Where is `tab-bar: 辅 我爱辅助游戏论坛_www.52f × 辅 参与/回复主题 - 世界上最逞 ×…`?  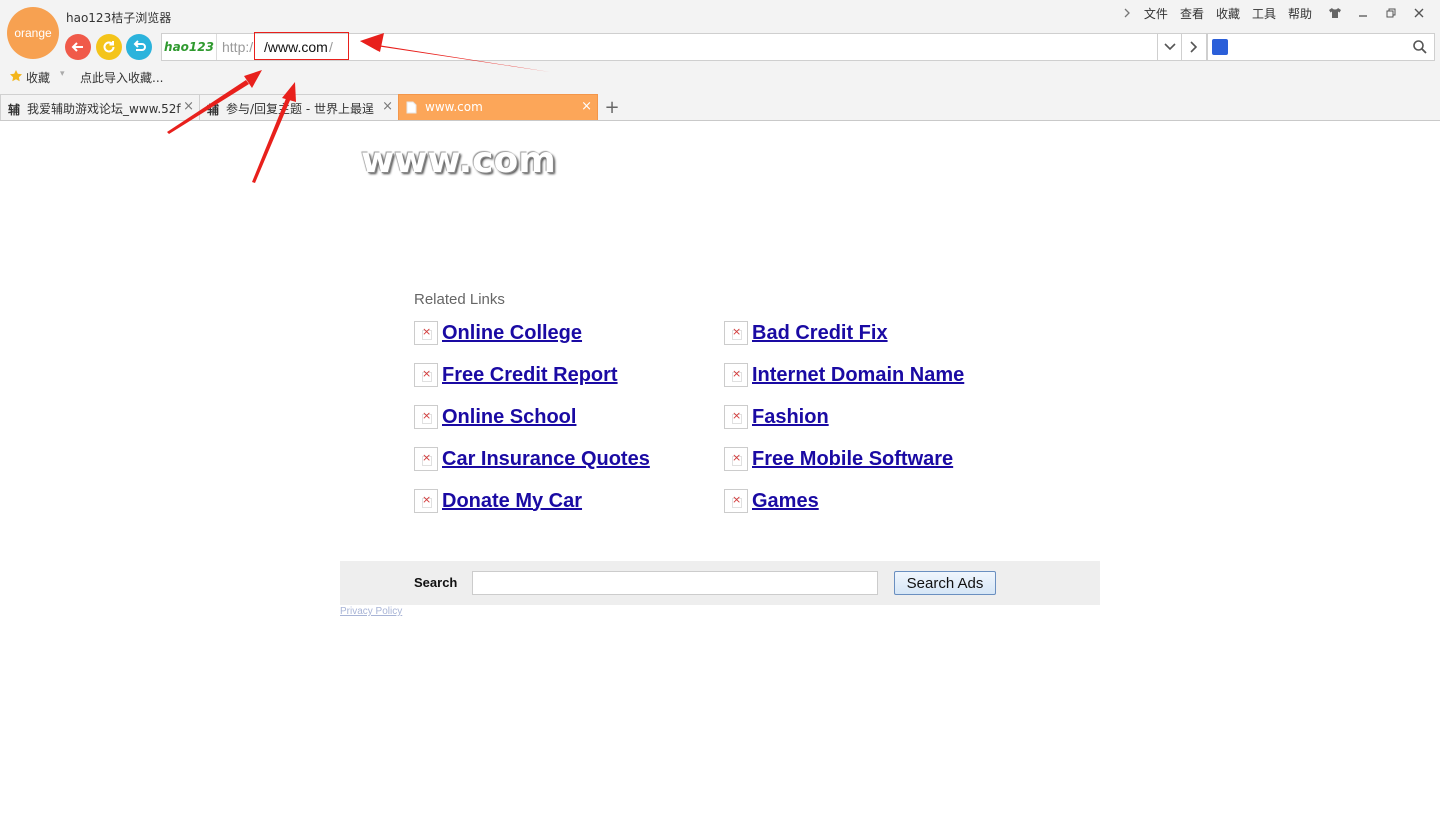 tab-bar: 辅 我爱辅助游戏论坛_www.52f × 辅 参与/回复主题 - 世界上最逞 ×… is located at coordinates (720, 107).